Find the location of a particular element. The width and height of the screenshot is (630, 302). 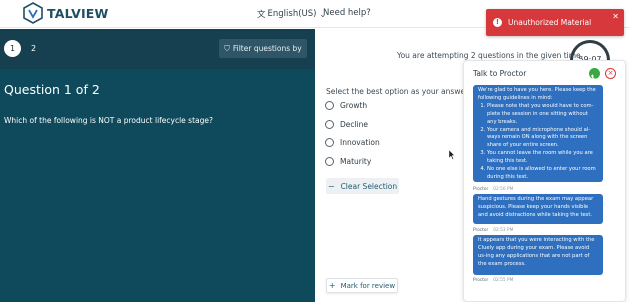

option-maturity: Maturity is located at coordinates (348, 161).